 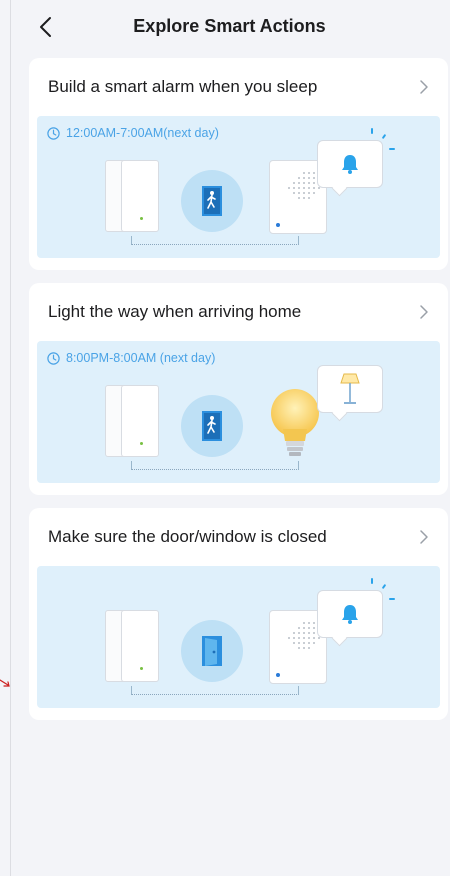 I want to click on schedule-time: 8:00PM-8:00AM (next day), so click(x=131, y=358).